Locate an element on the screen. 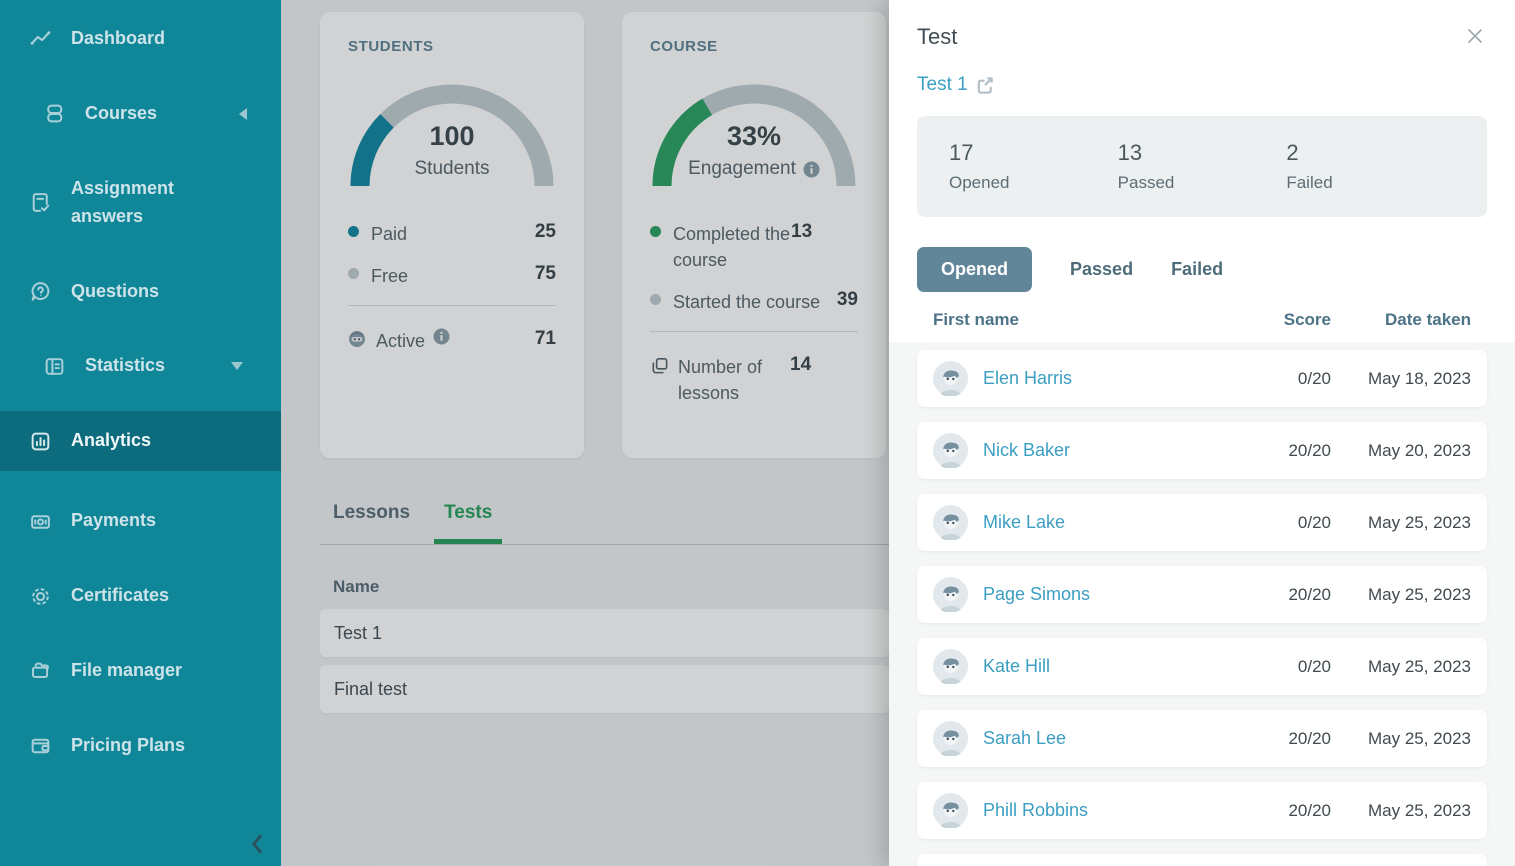 This screenshot has width=1515, height=866. chevron-down-icon is located at coordinates (237, 366).